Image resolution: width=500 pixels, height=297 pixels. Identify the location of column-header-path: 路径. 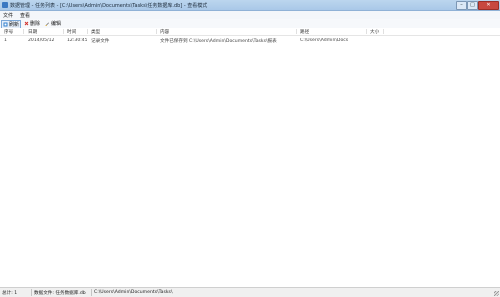
(304, 32).